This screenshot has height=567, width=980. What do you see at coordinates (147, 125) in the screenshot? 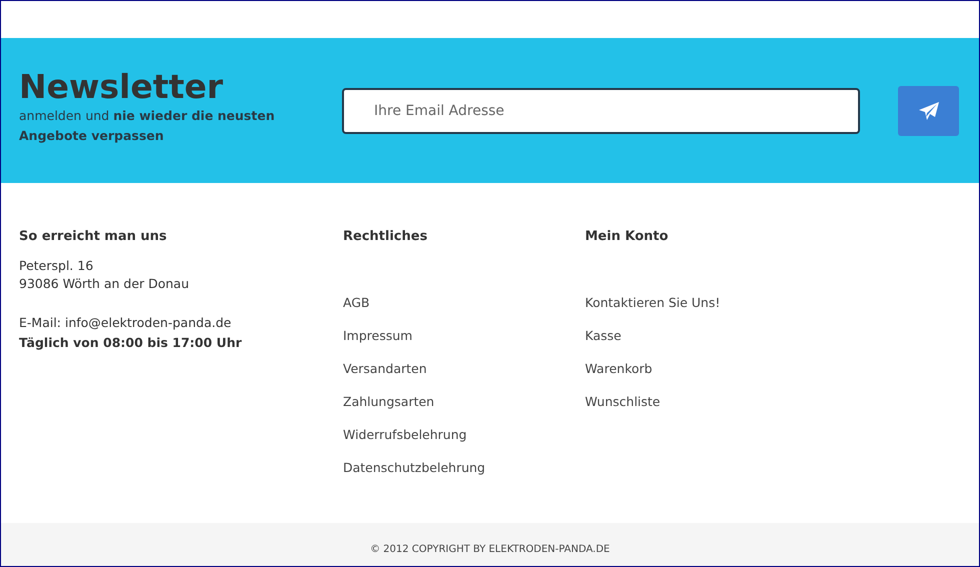
I see `newsletter-subtitle: anmelden und nie wieder die neusten Angebote verpassen` at bounding box center [147, 125].